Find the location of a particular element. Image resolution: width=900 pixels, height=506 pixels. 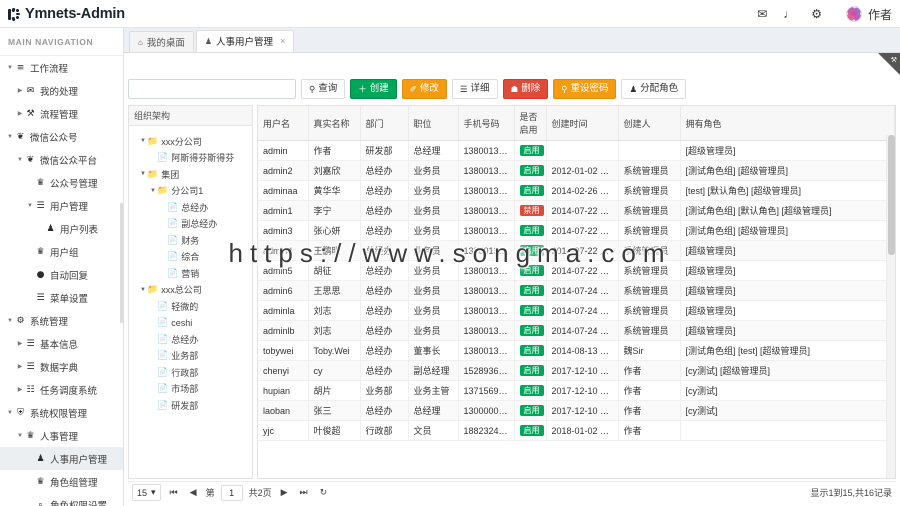

tree-node-6: 📄 财务 is located at coordinates (190, 240).